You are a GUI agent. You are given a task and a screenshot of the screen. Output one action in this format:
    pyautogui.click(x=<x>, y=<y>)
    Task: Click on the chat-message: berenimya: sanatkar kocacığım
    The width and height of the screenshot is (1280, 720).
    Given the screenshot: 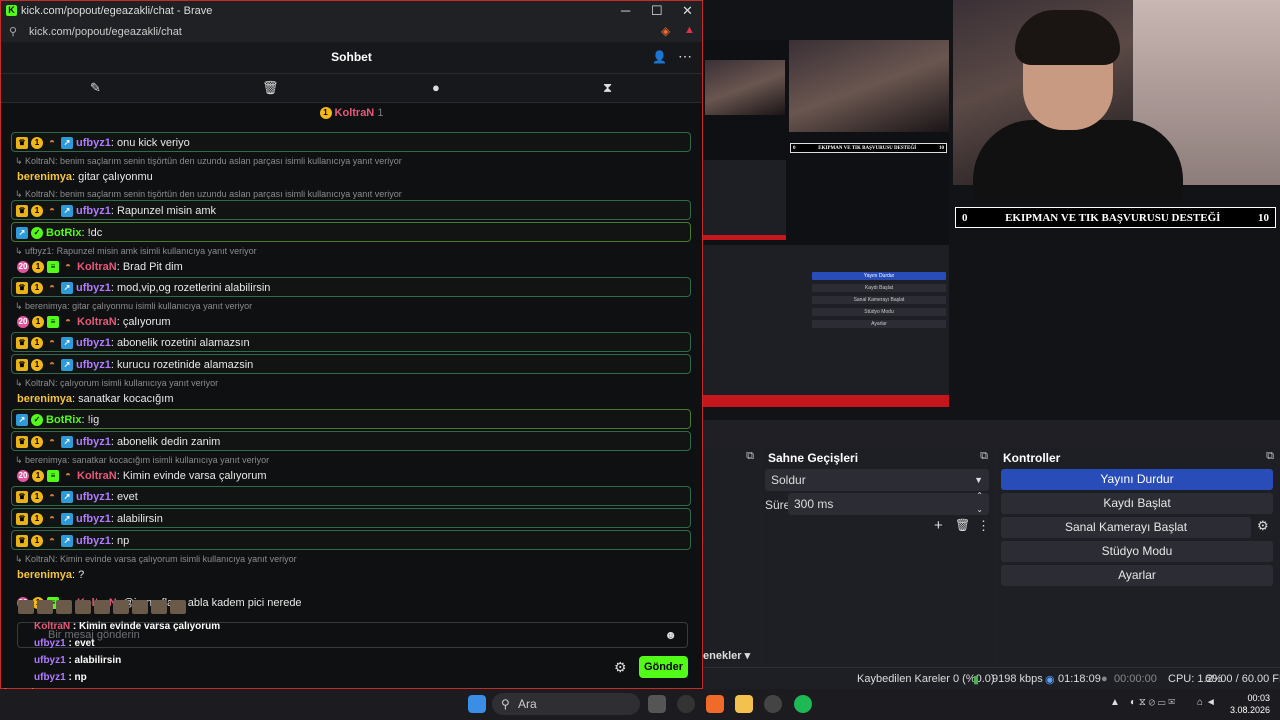 What is the action you would take?
    pyautogui.click(x=351, y=399)
    